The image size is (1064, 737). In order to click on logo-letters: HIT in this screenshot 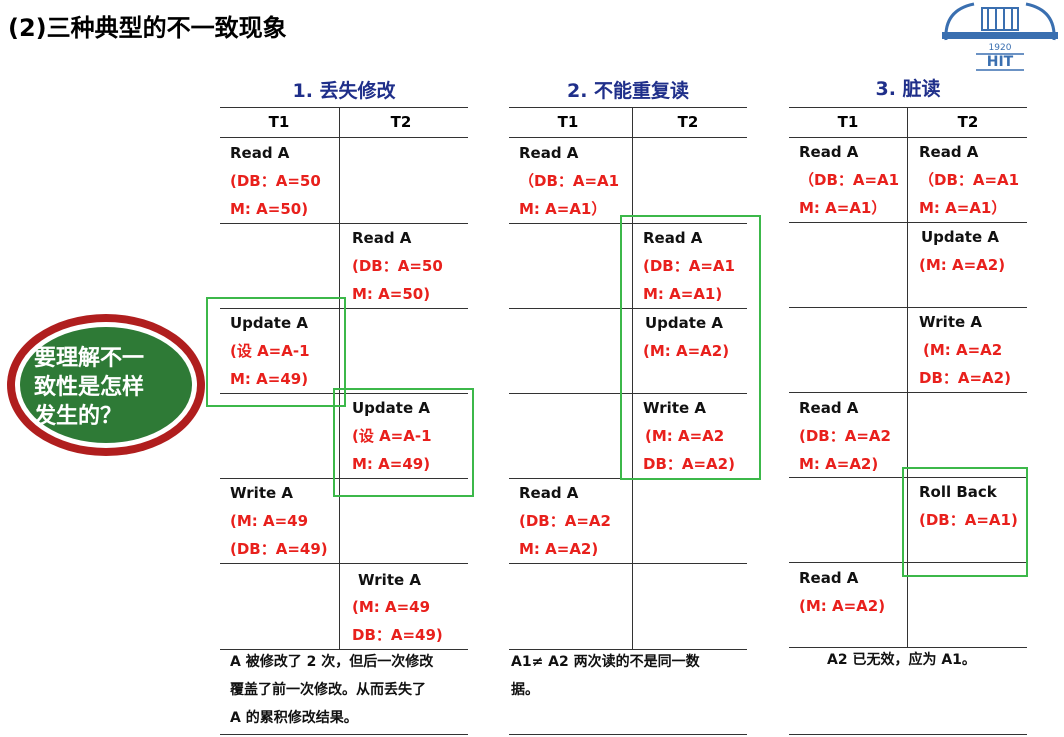, I will do `click(1000, 62)`.